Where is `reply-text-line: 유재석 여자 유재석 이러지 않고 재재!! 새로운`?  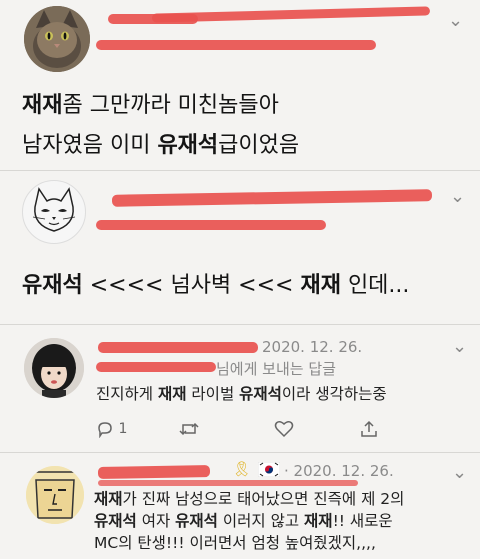
reply-text-line: 유재석 여자 유재석 이러지 않고 재재!! 새로운 is located at coordinates (243, 521).